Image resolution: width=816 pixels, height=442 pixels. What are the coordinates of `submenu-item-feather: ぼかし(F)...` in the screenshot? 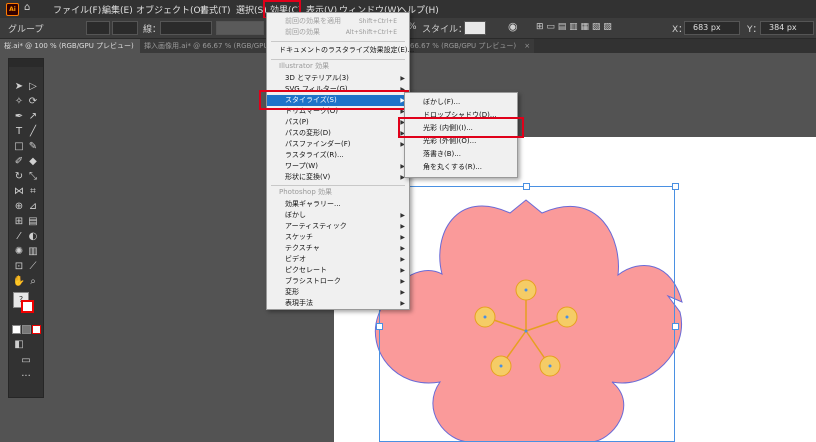 It's located at (461, 102).